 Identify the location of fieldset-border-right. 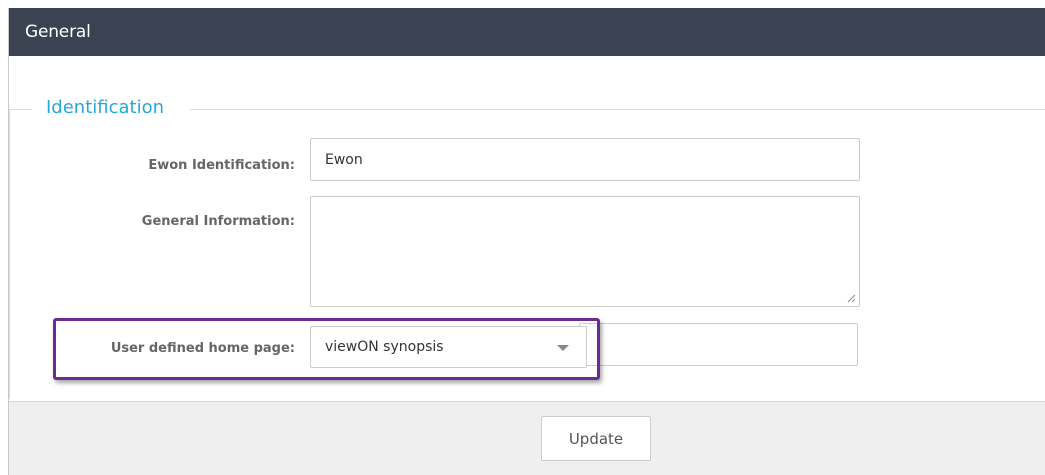
(617, 109).